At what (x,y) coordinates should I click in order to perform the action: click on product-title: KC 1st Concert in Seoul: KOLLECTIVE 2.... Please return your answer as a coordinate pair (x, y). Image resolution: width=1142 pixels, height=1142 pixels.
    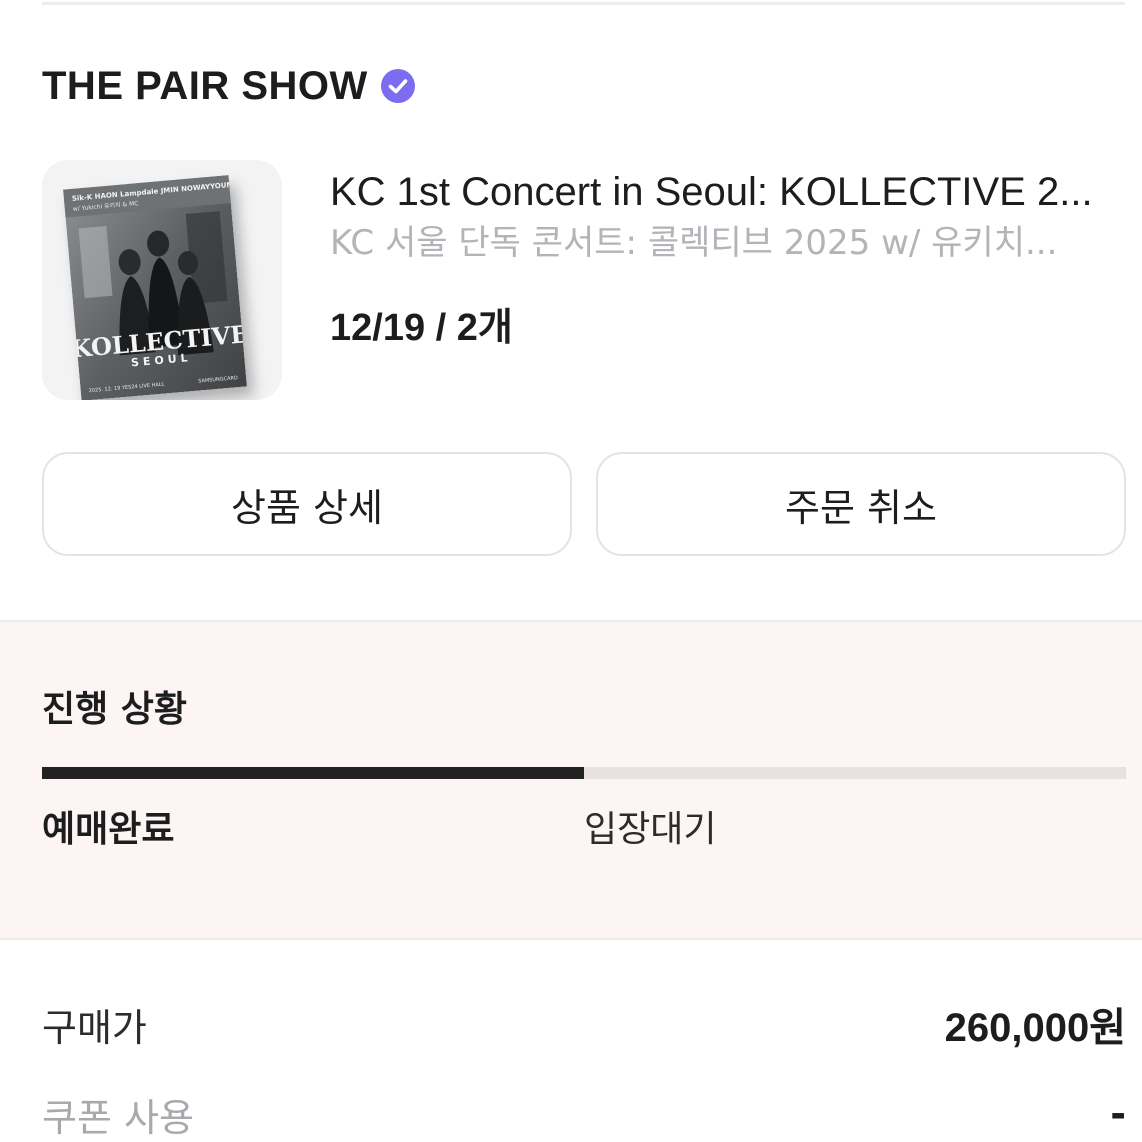
    Looking at the image, I should click on (728, 192).